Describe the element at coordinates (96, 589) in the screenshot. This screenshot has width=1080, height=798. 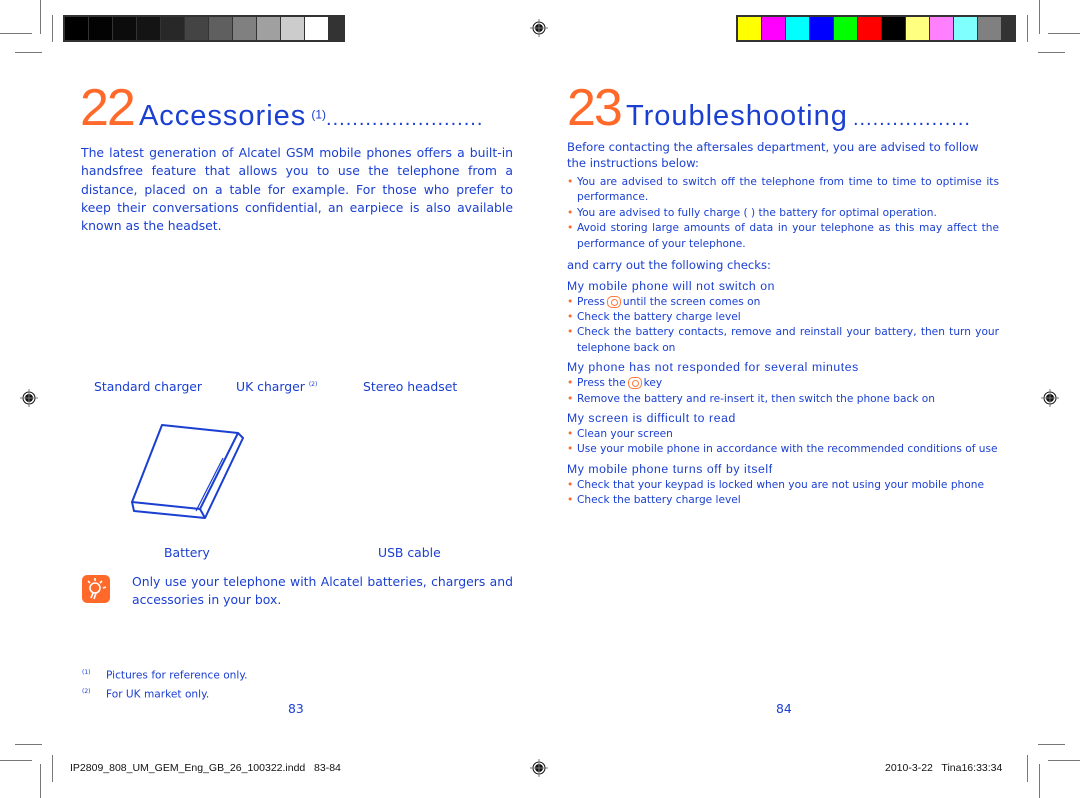
I see `lightbulb-icon` at that location.